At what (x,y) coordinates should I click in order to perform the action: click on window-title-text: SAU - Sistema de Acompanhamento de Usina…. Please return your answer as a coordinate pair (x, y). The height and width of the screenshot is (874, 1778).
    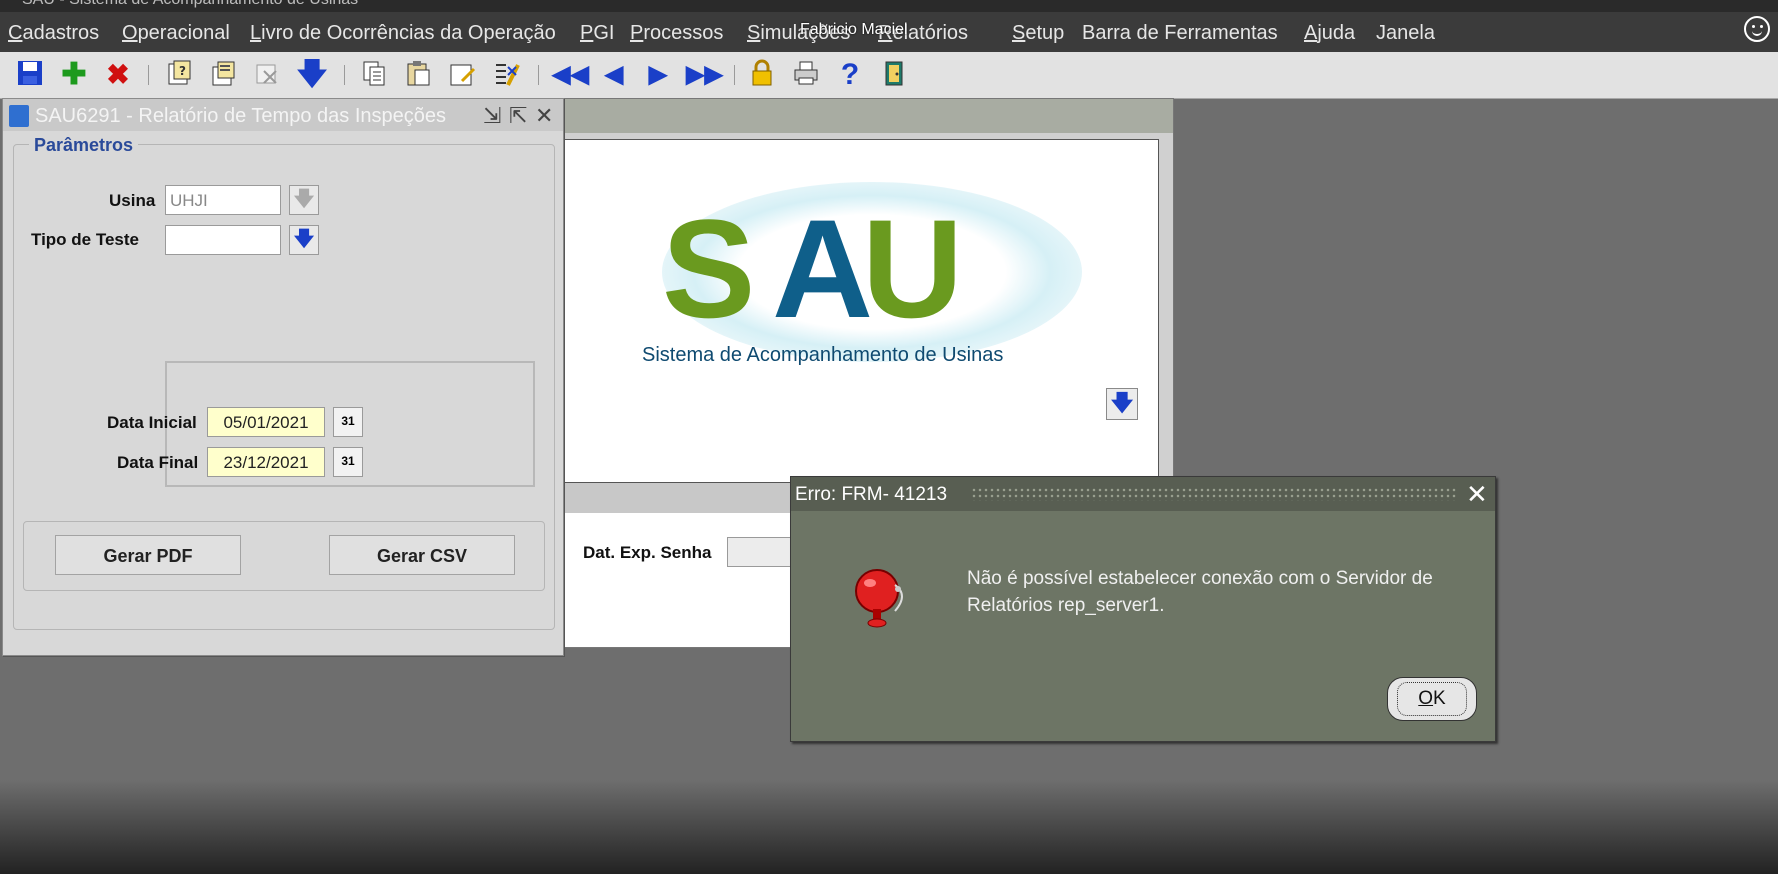
    Looking at the image, I should click on (190, 4).